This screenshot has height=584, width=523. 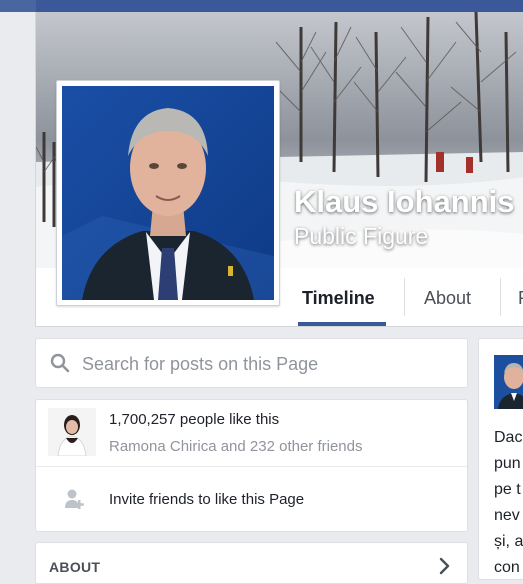 What do you see at coordinates (267, 364) in the screenshot?
I see `search-input` at bounding box center [267, 364].